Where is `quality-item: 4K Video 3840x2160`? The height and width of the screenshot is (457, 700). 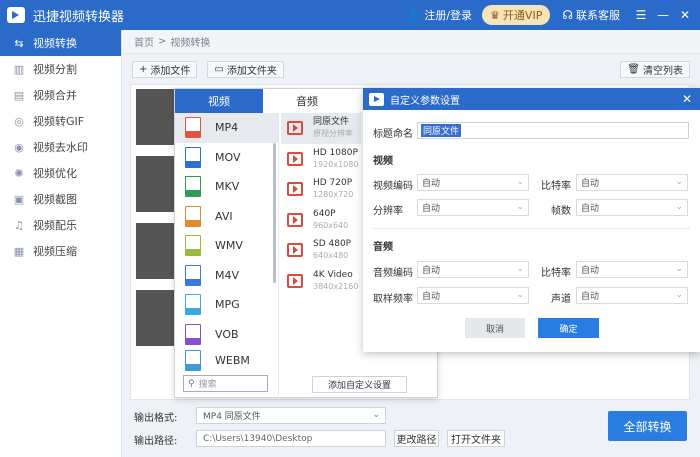 quality-item: 4K Video 3840x2160 is located at coordinates (321, 281).